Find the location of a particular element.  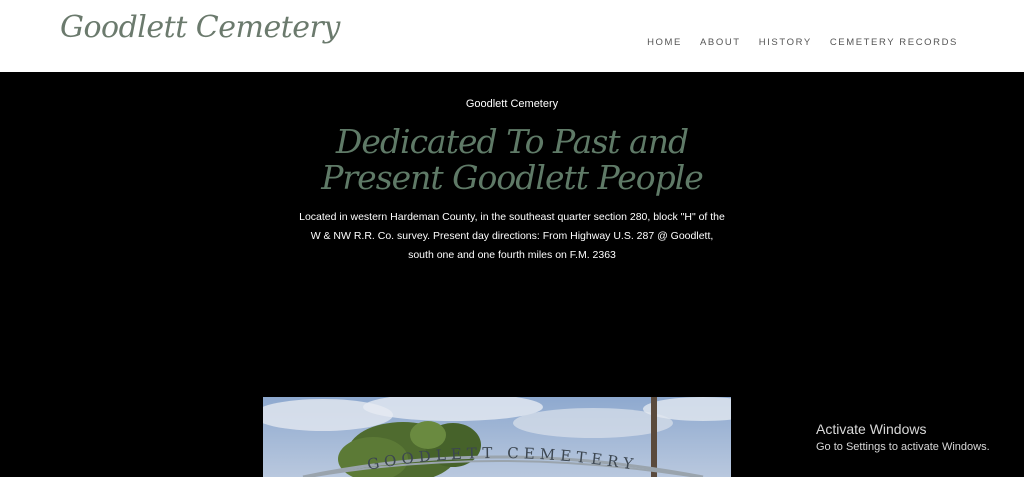

nav-history: HISTORY is located at coordinates (785, 42).